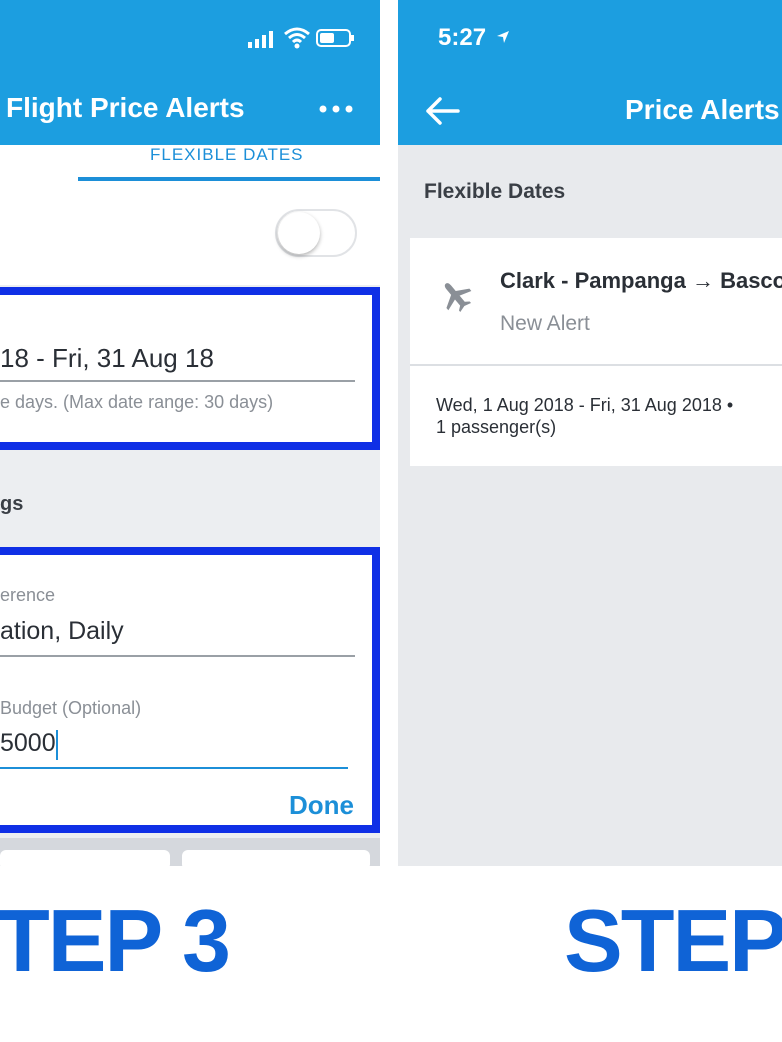  Describe the element at coordinates (137, 402) in the screenshot. I see `date-range-hint: e days. (Max date range: 30 days)` at that location.